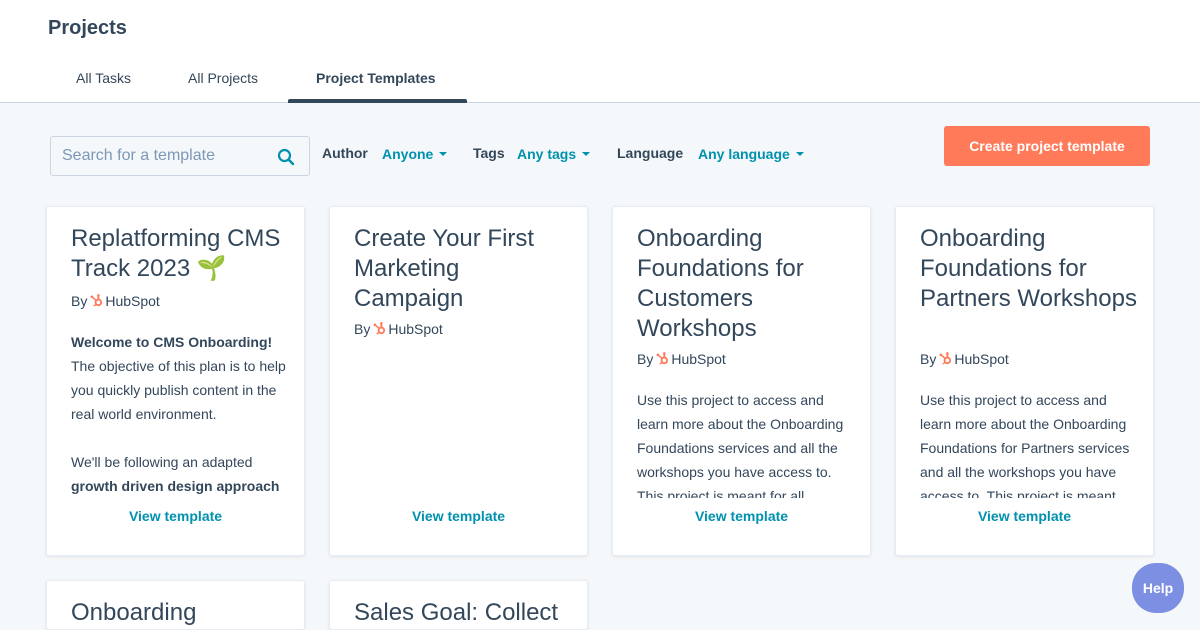 The height and width of the screenshot is (630, 1200). I want to click on tags-filter-dropdown: Any tags, so click(554, 154).